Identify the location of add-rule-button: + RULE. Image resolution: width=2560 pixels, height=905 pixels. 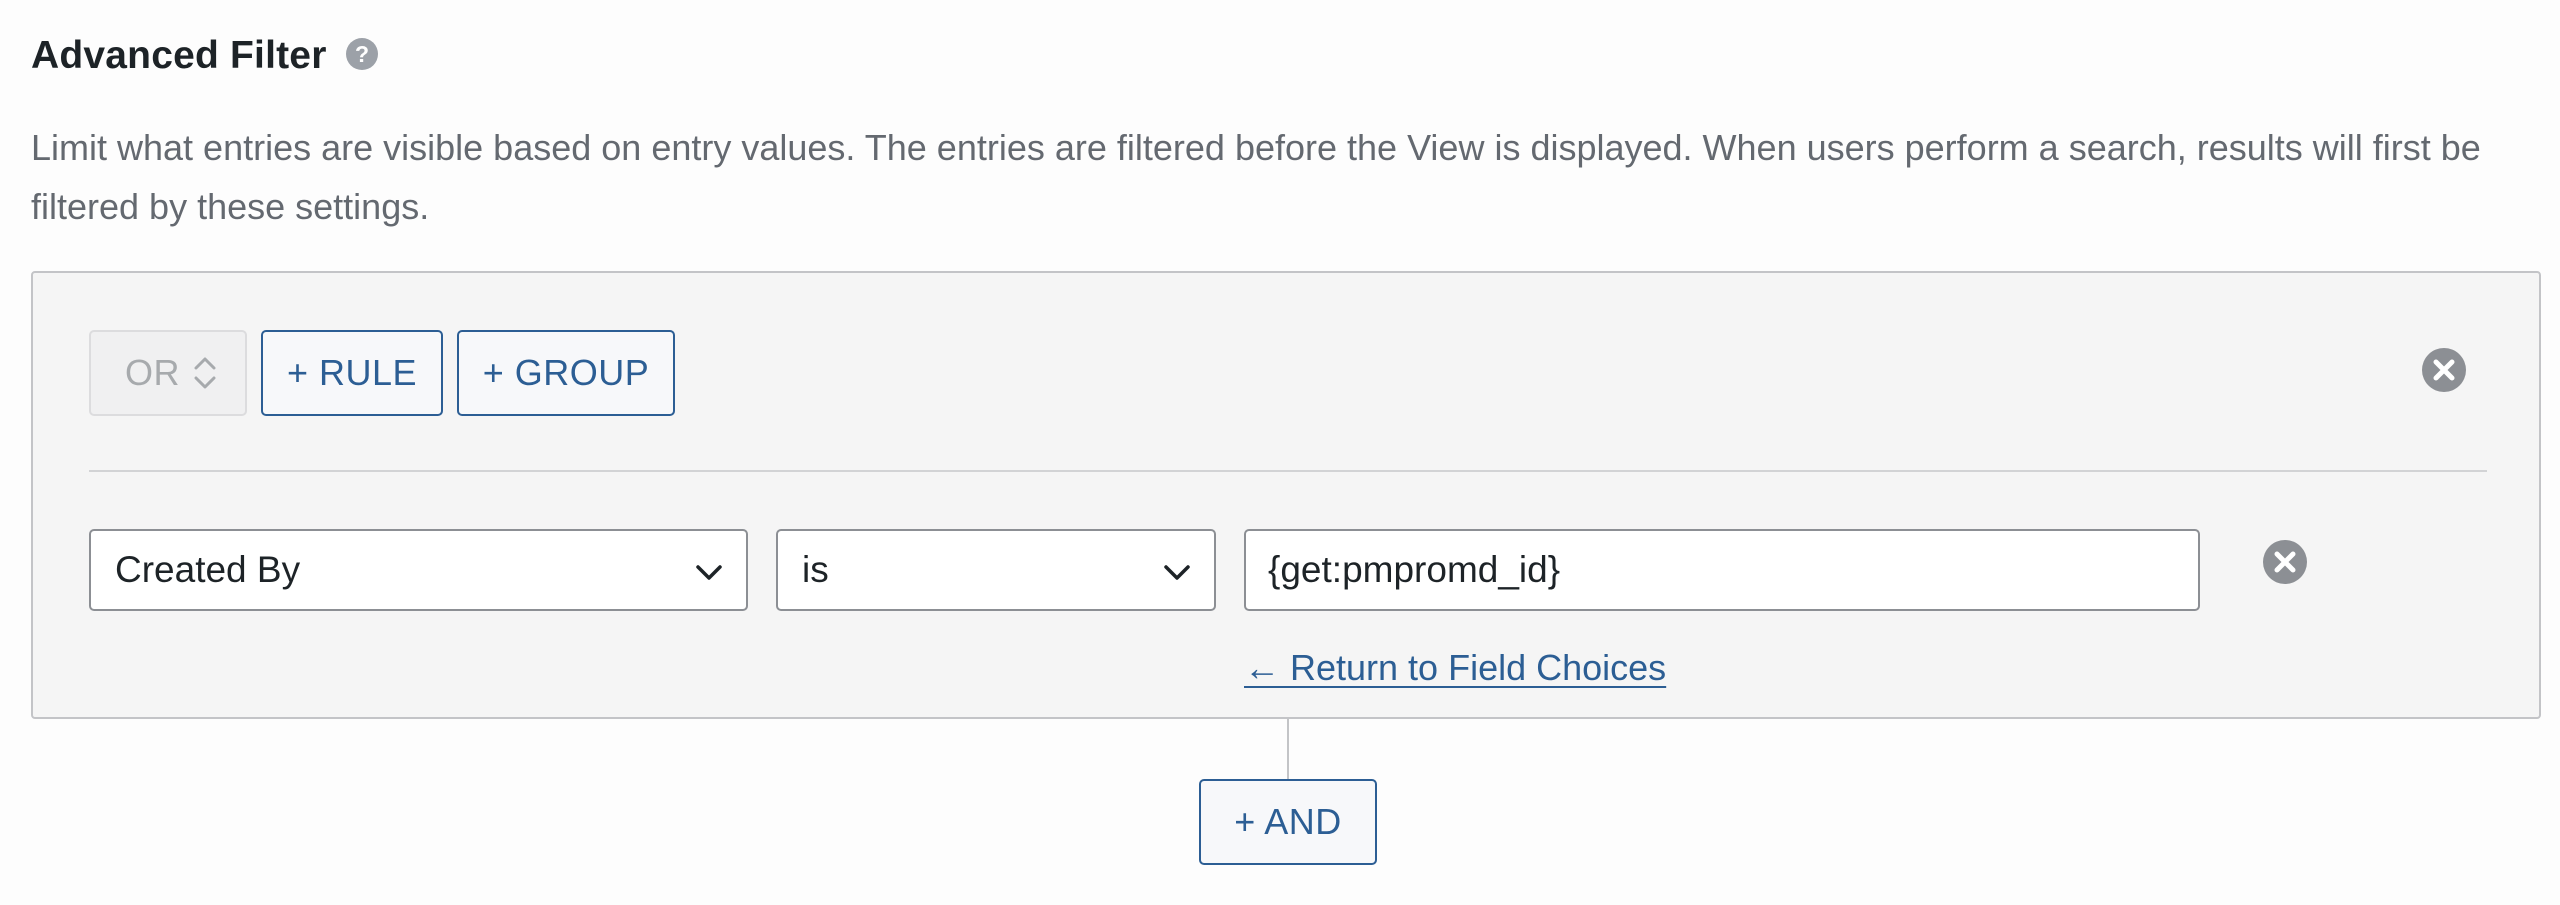
(352, 373).